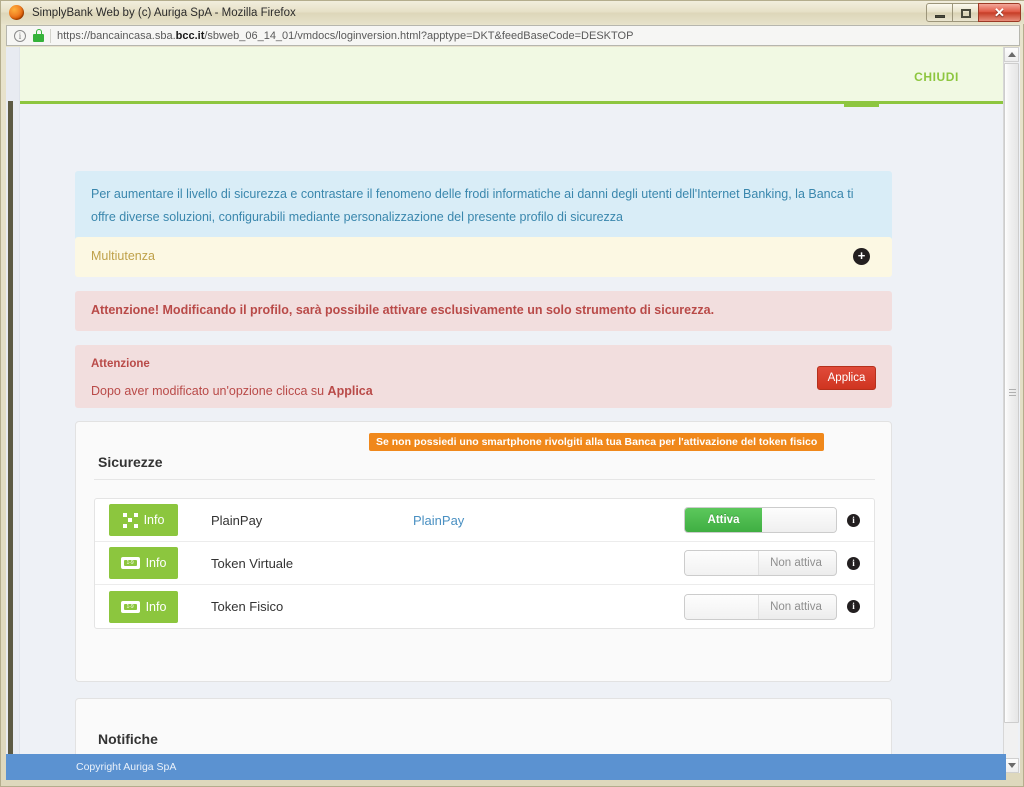  I want to click on security-name: Token Virtuale, so click(252, 563).